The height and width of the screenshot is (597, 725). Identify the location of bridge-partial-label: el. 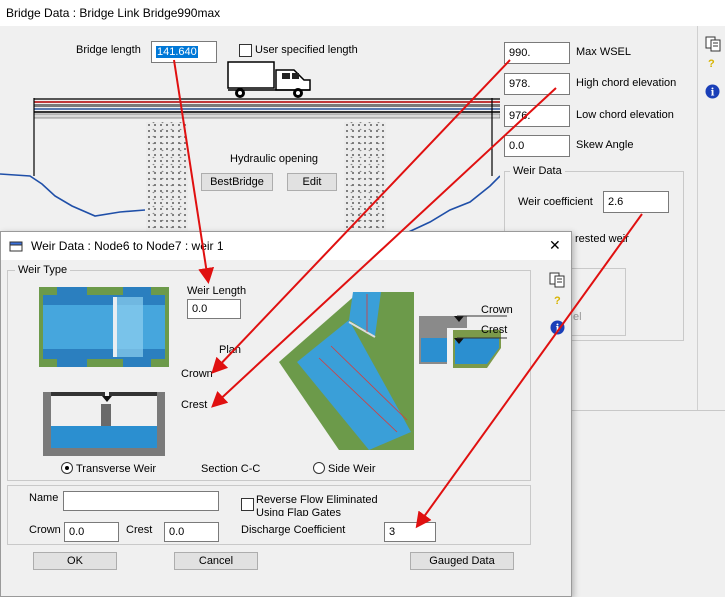
(577, 317).